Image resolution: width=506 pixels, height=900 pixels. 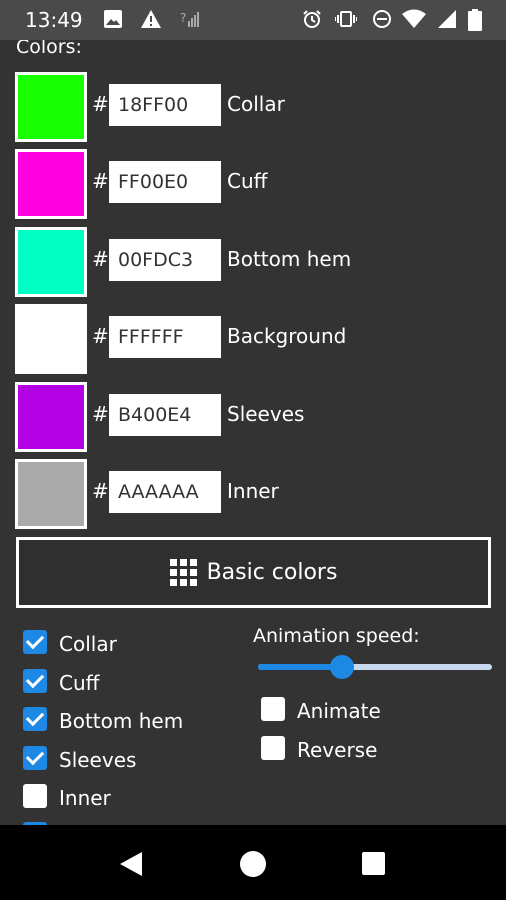 I want to click on hex-input-inner, so click(x=165, y=492).